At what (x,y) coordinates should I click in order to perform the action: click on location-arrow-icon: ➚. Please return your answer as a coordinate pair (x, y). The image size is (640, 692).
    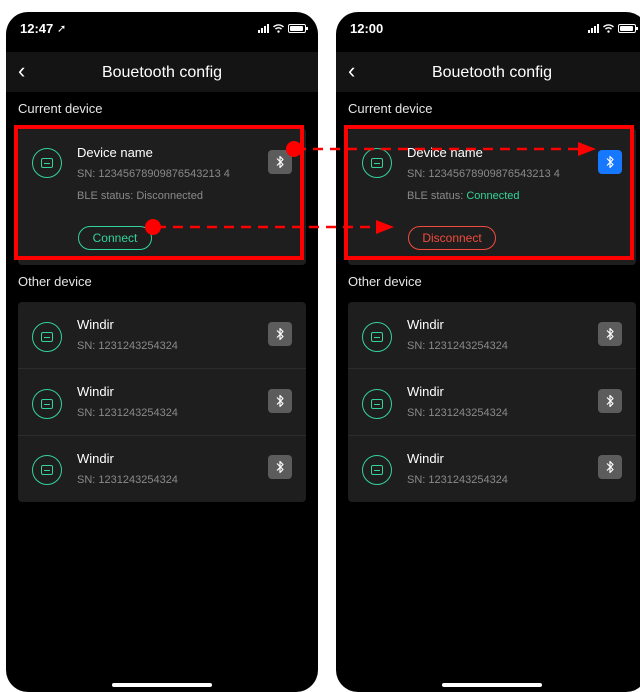
    Looking at the image, I should click on (62, 29).